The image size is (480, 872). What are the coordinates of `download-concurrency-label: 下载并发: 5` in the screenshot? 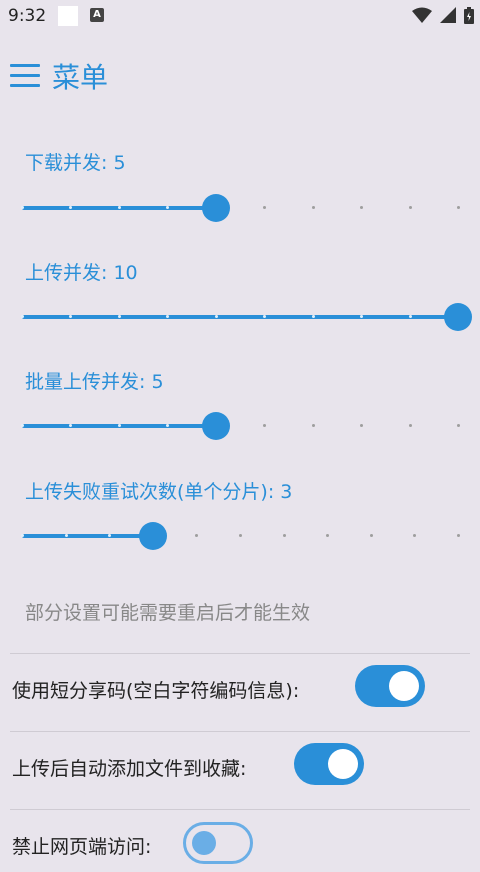 It's located at (75, 163).